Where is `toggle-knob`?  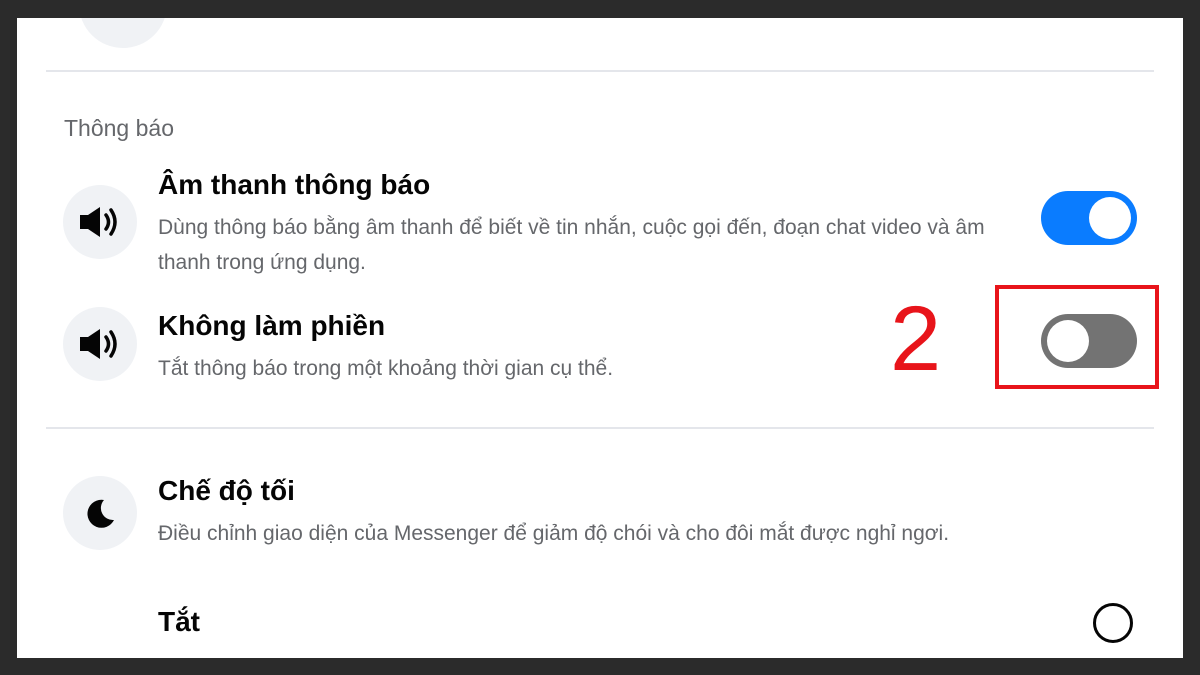 toggle-knob is located at coordinates (1110, 218).